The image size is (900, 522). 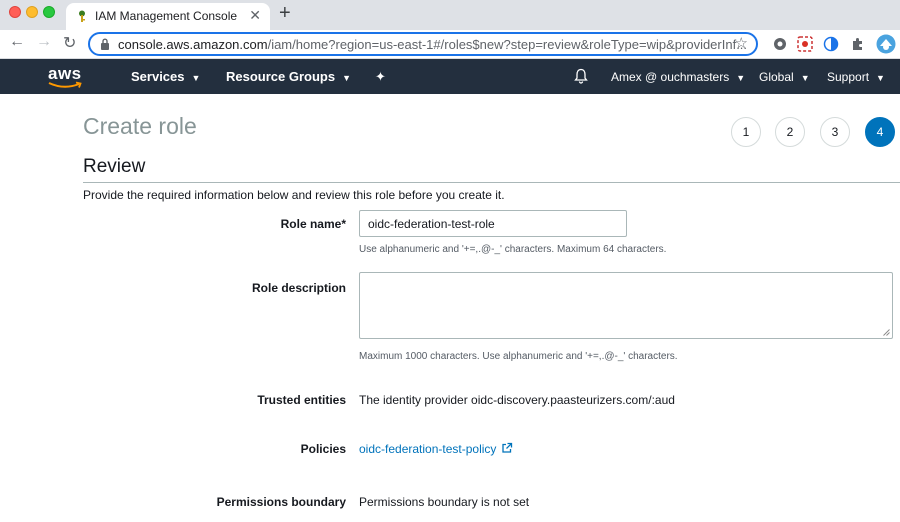 I want to click on close-window-button, so click(x=15, y=12).